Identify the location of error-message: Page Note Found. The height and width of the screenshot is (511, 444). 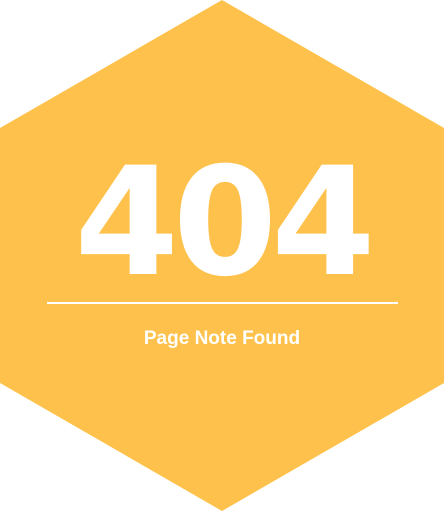
(222, 338).